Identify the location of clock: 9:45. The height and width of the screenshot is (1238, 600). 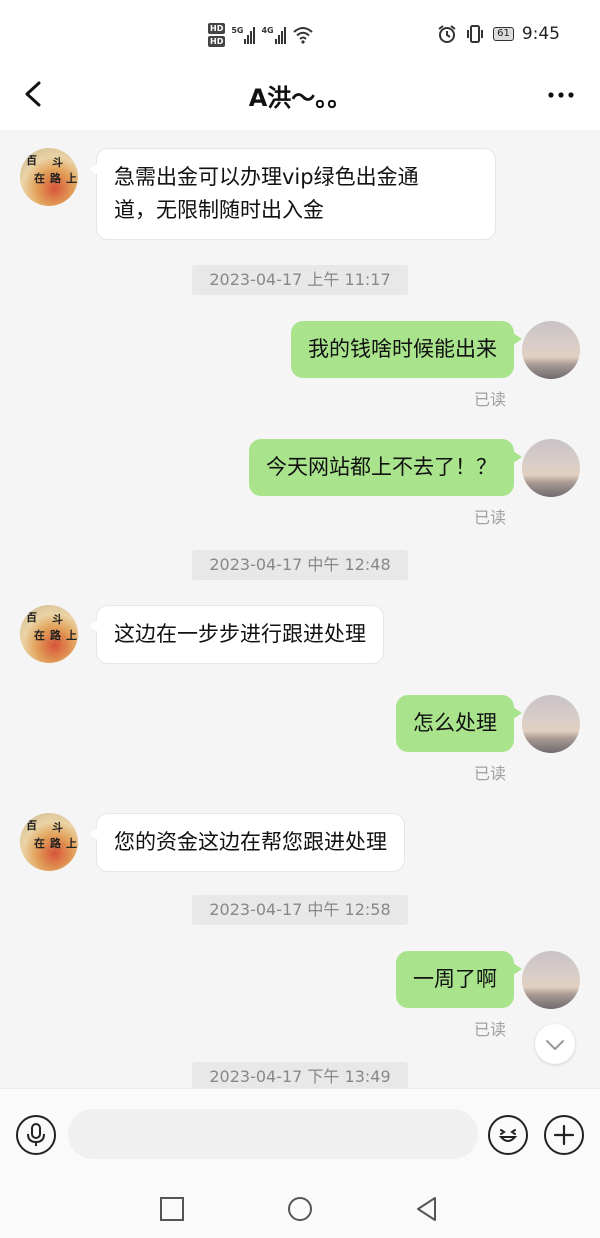
(540, 34).